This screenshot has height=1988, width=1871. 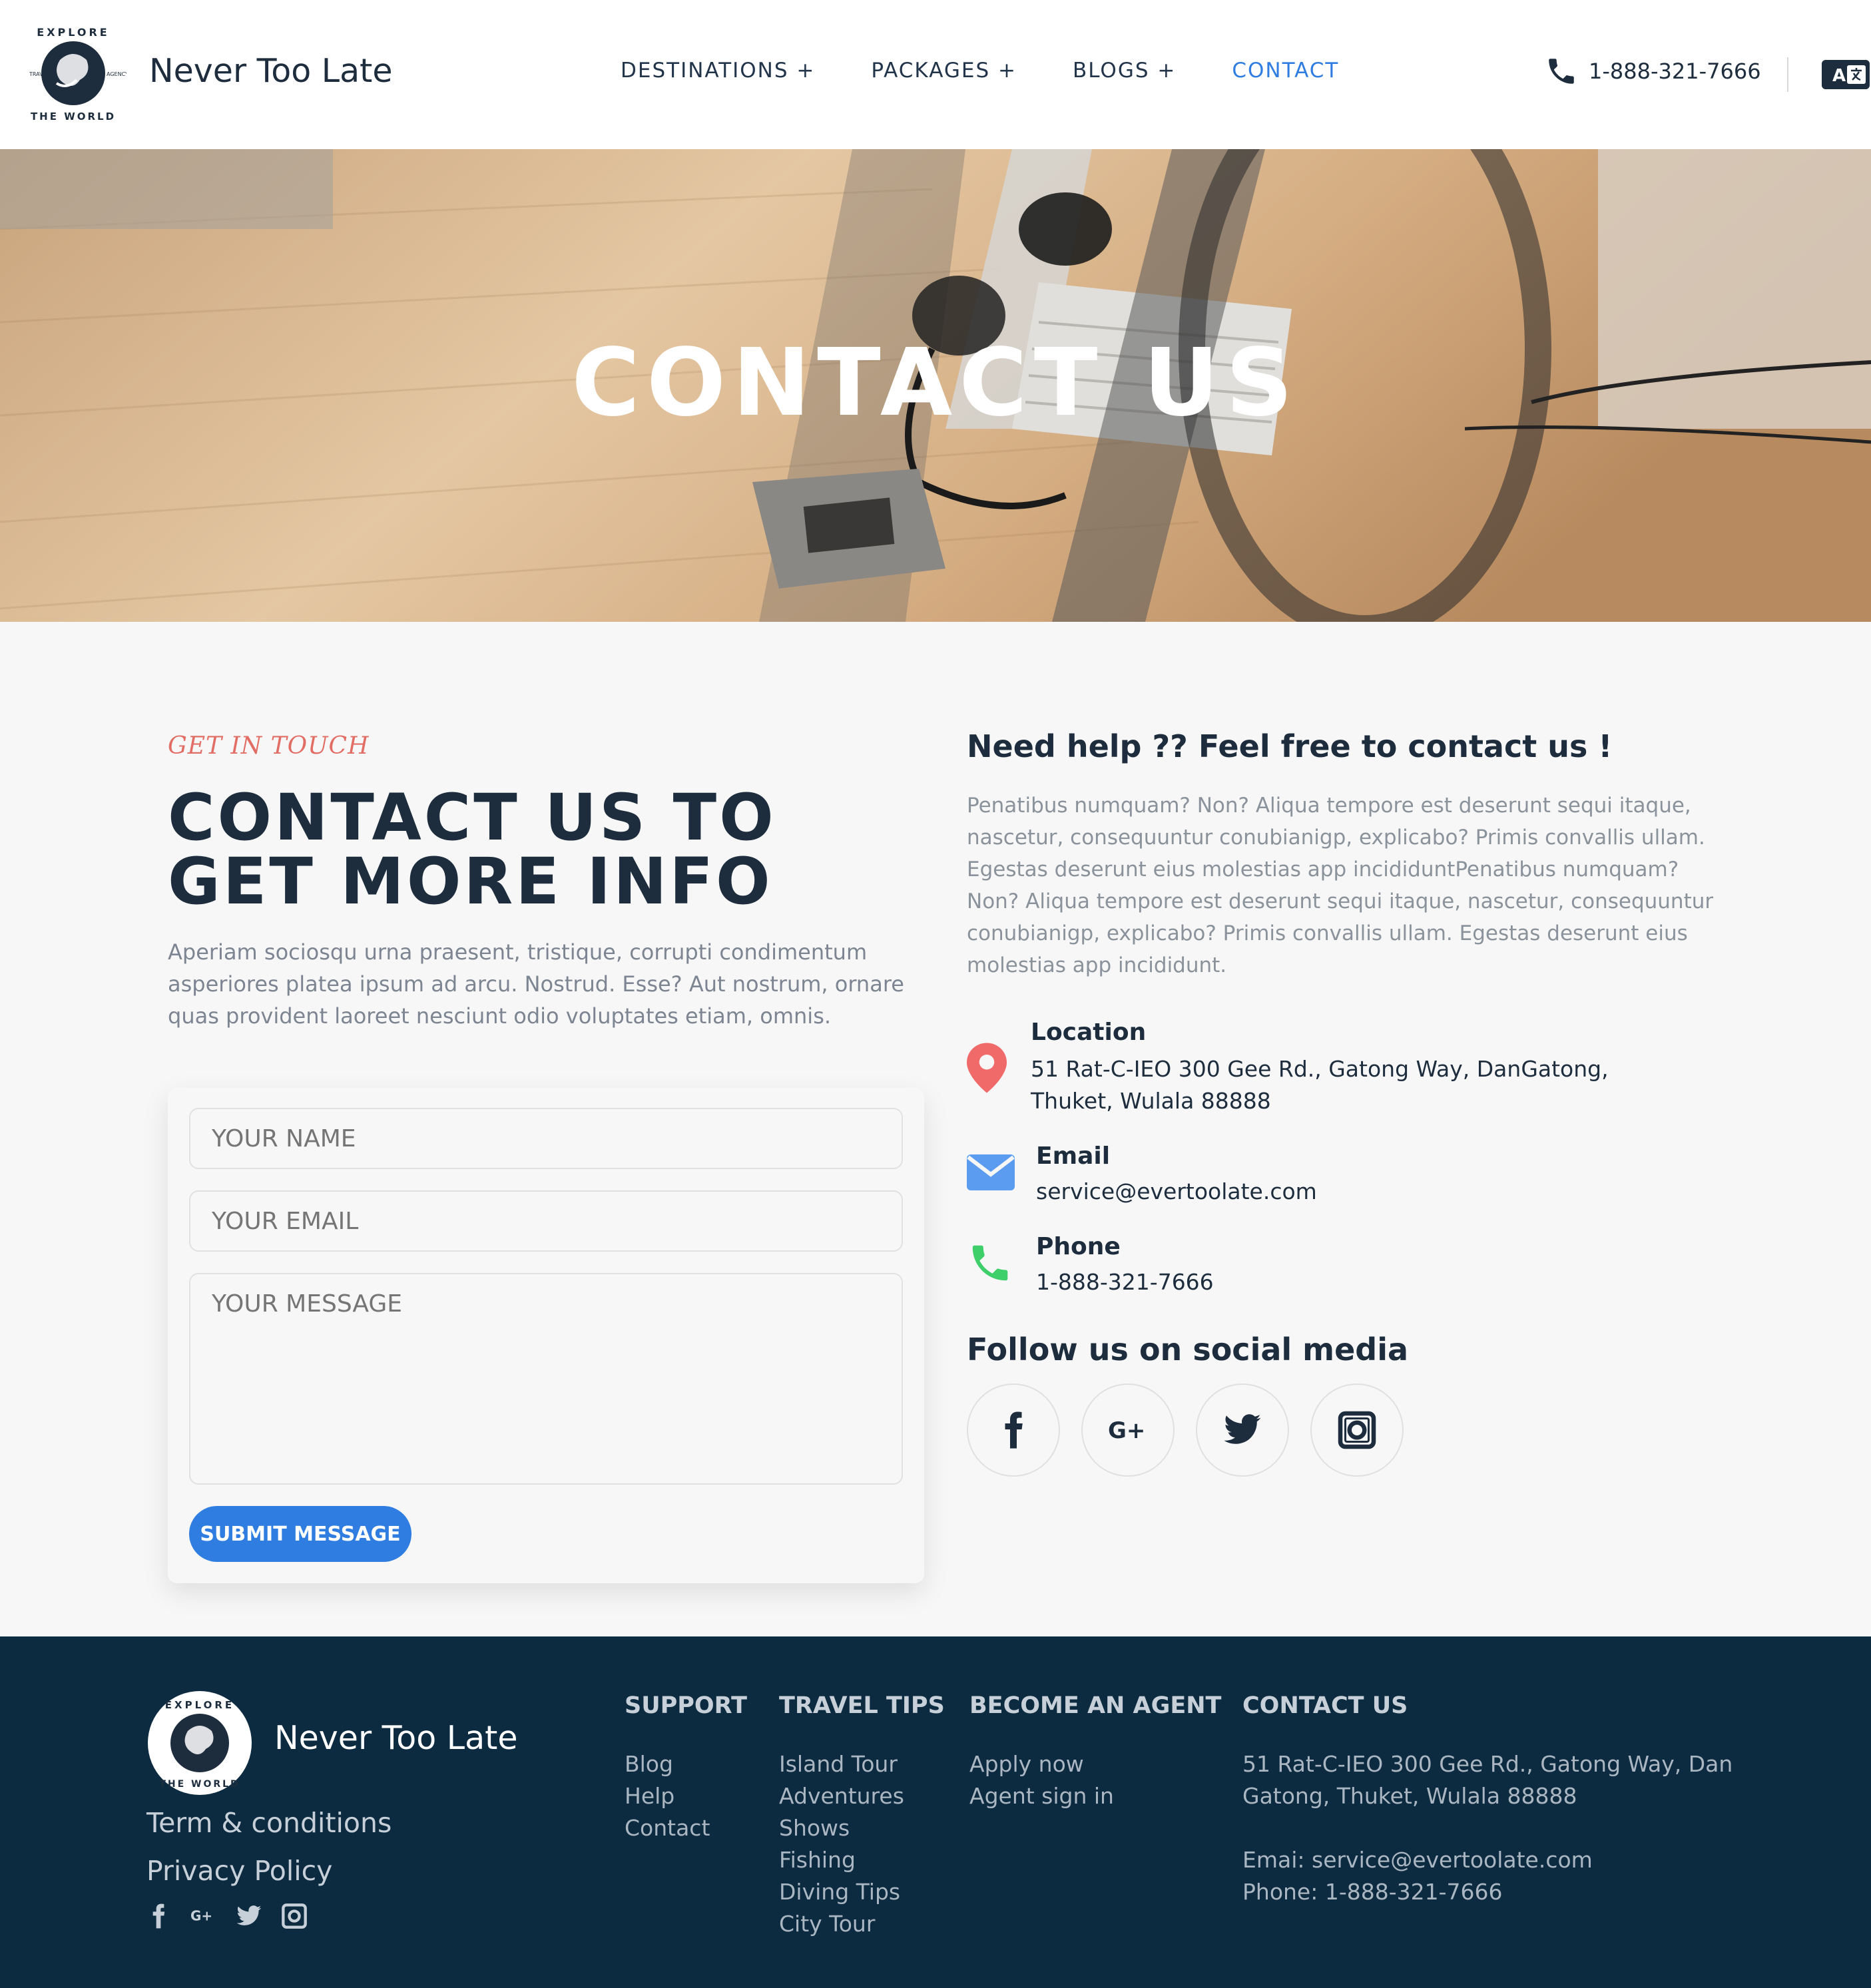 What do you see at coordinates (686, 1705) in the screenshot?
I see `footer-support-title: SUPPORT` at bounding box center [686, 1705].